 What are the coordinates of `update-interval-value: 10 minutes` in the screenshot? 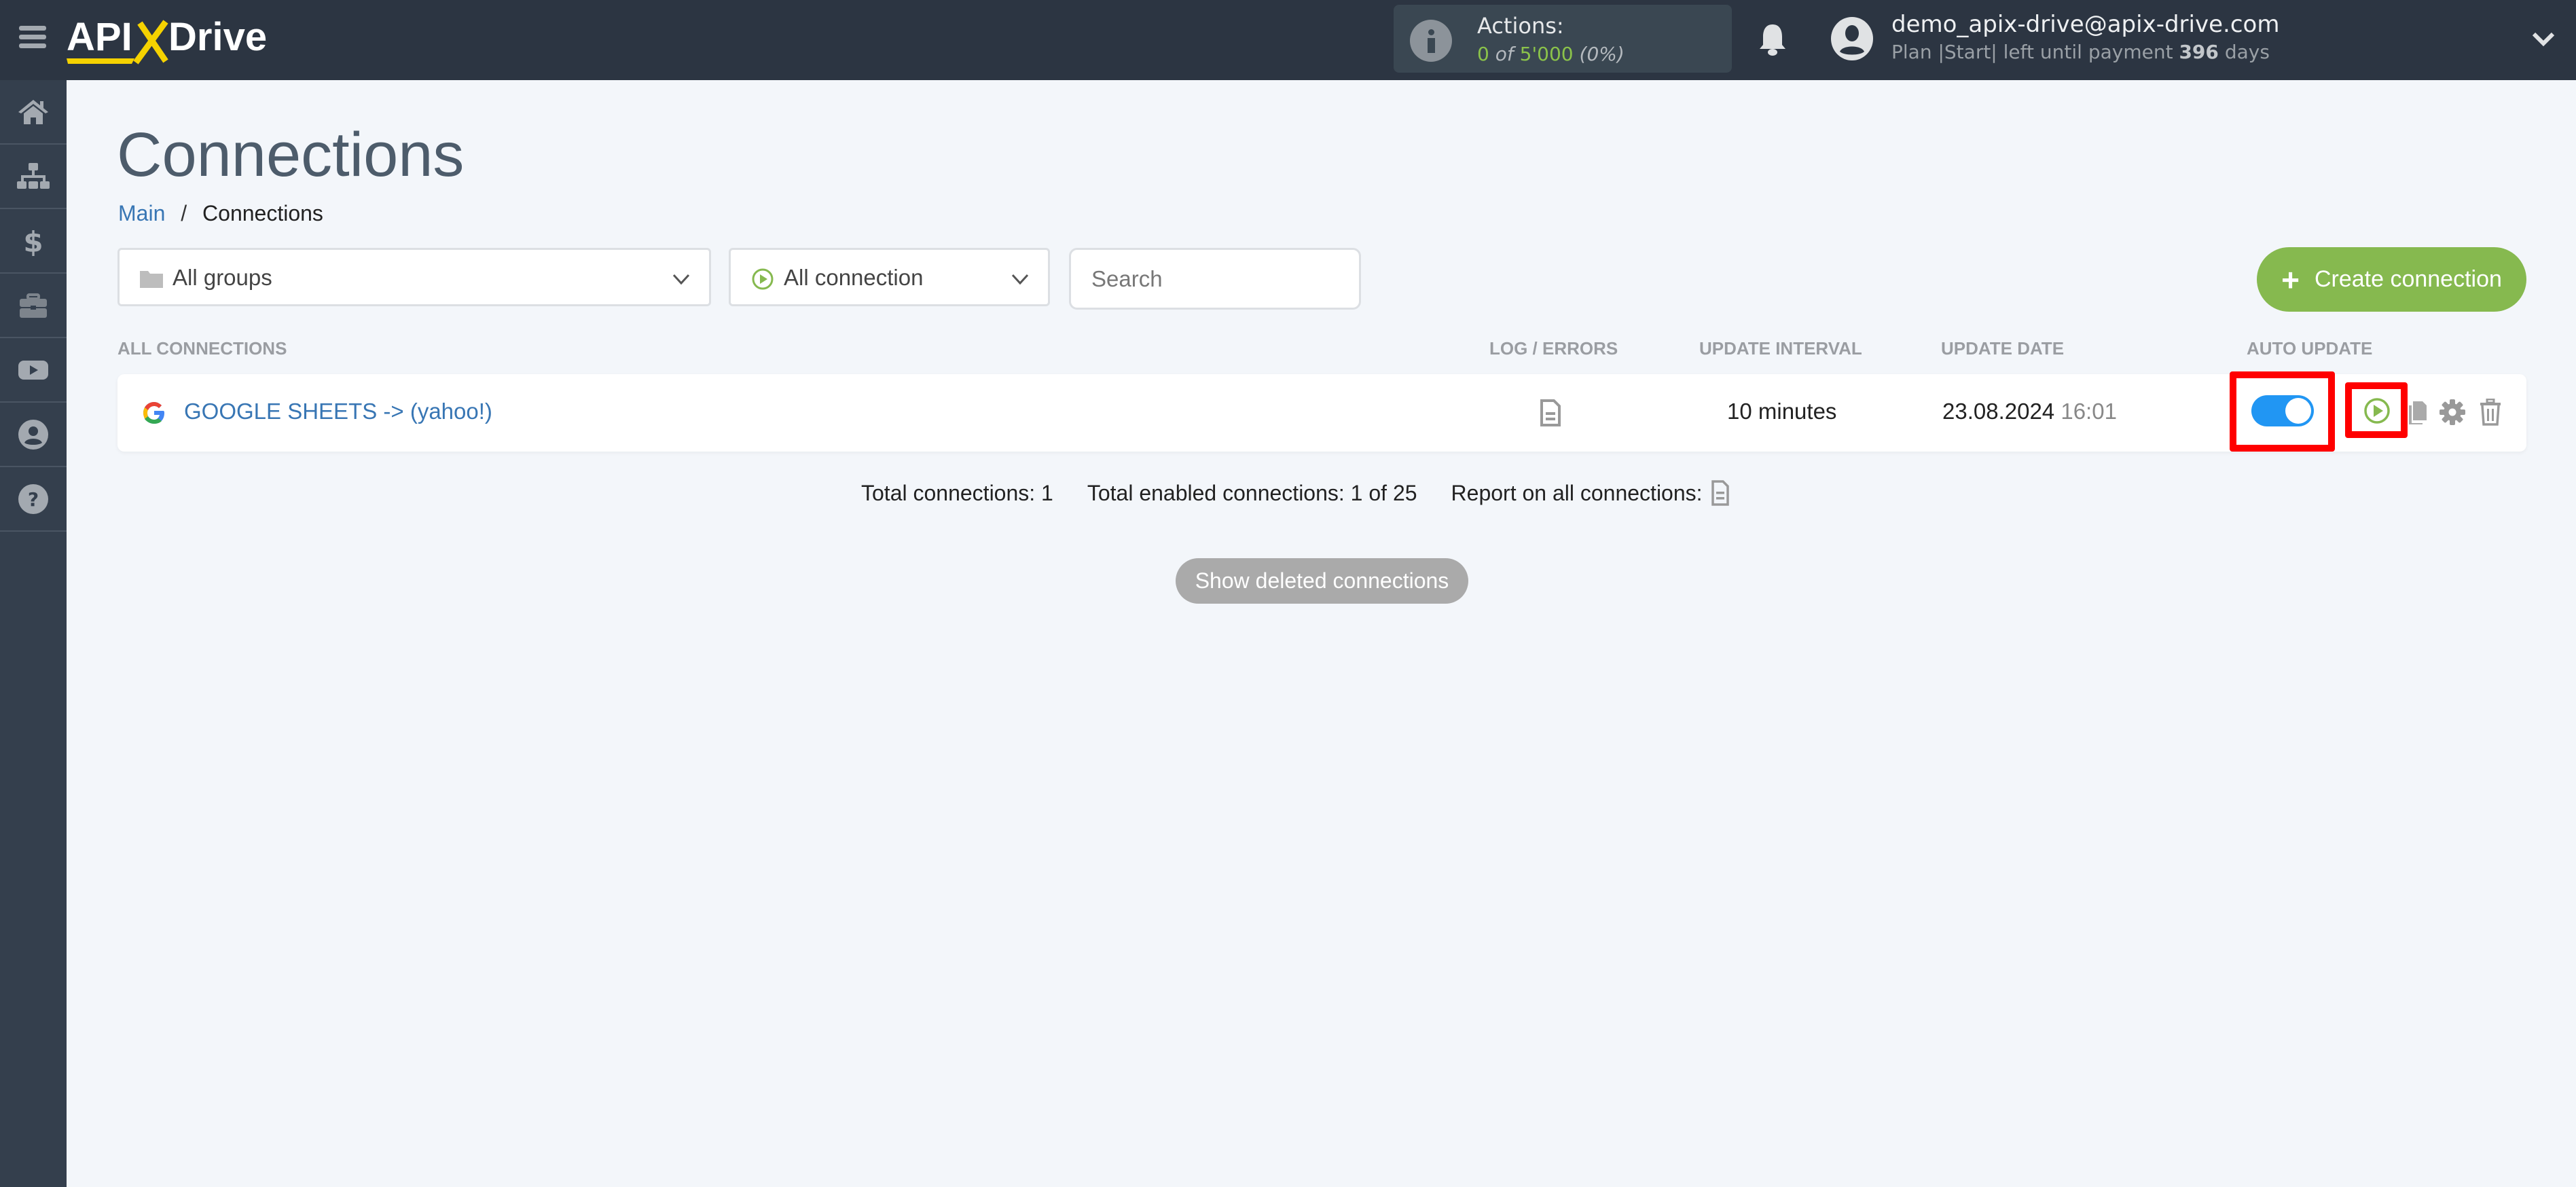 It's located at (1782, 412).